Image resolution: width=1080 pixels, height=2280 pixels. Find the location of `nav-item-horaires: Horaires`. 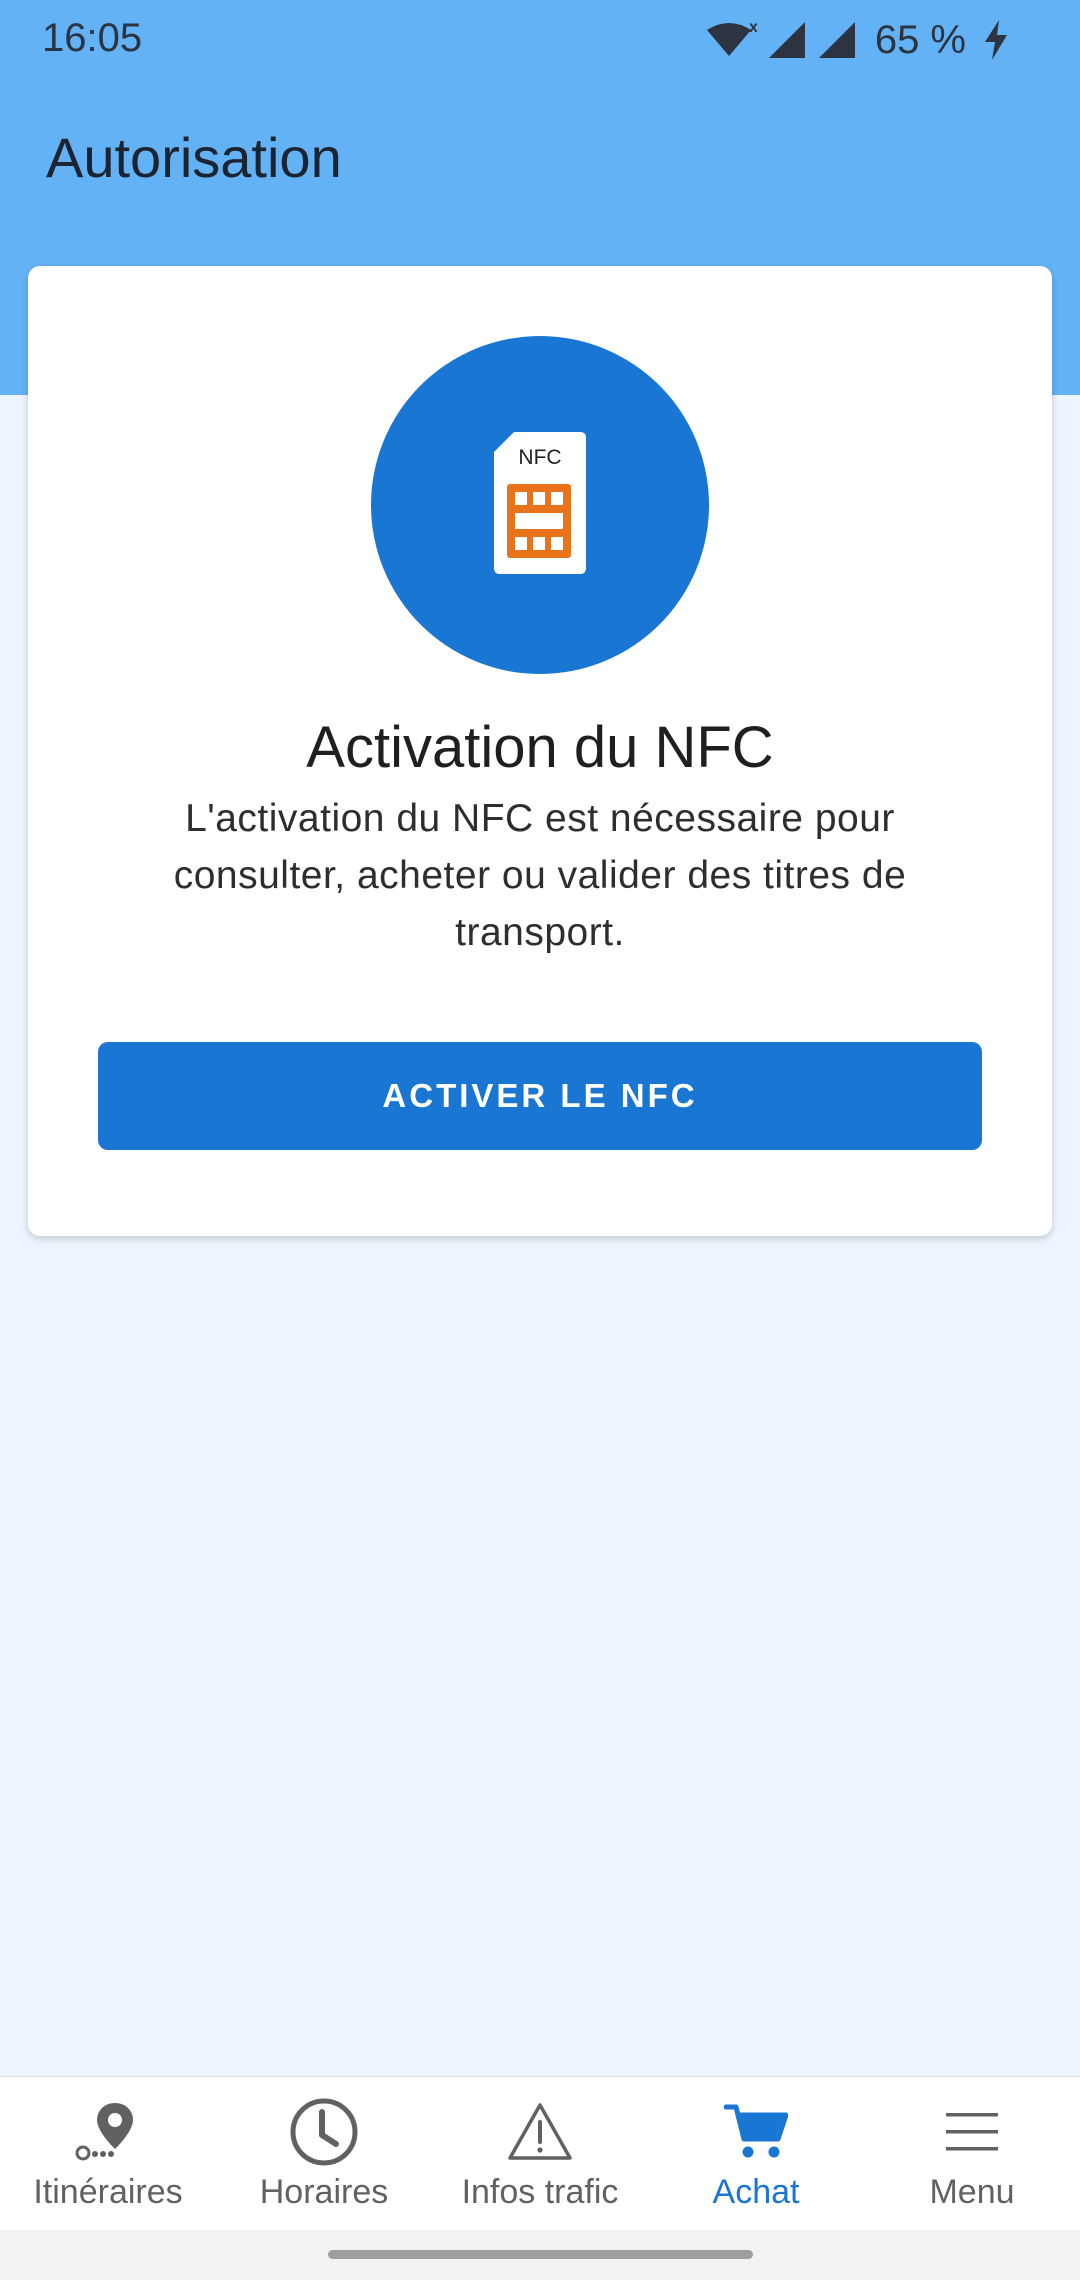

nav-item-horaires: Horaires is located at coordinates (324, 2153).